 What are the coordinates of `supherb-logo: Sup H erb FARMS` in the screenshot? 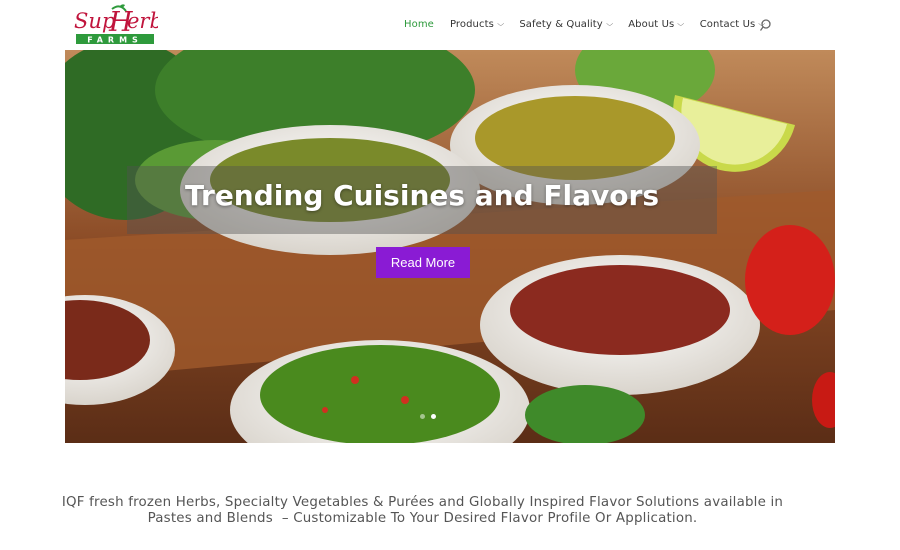 It's located at (117, 25).